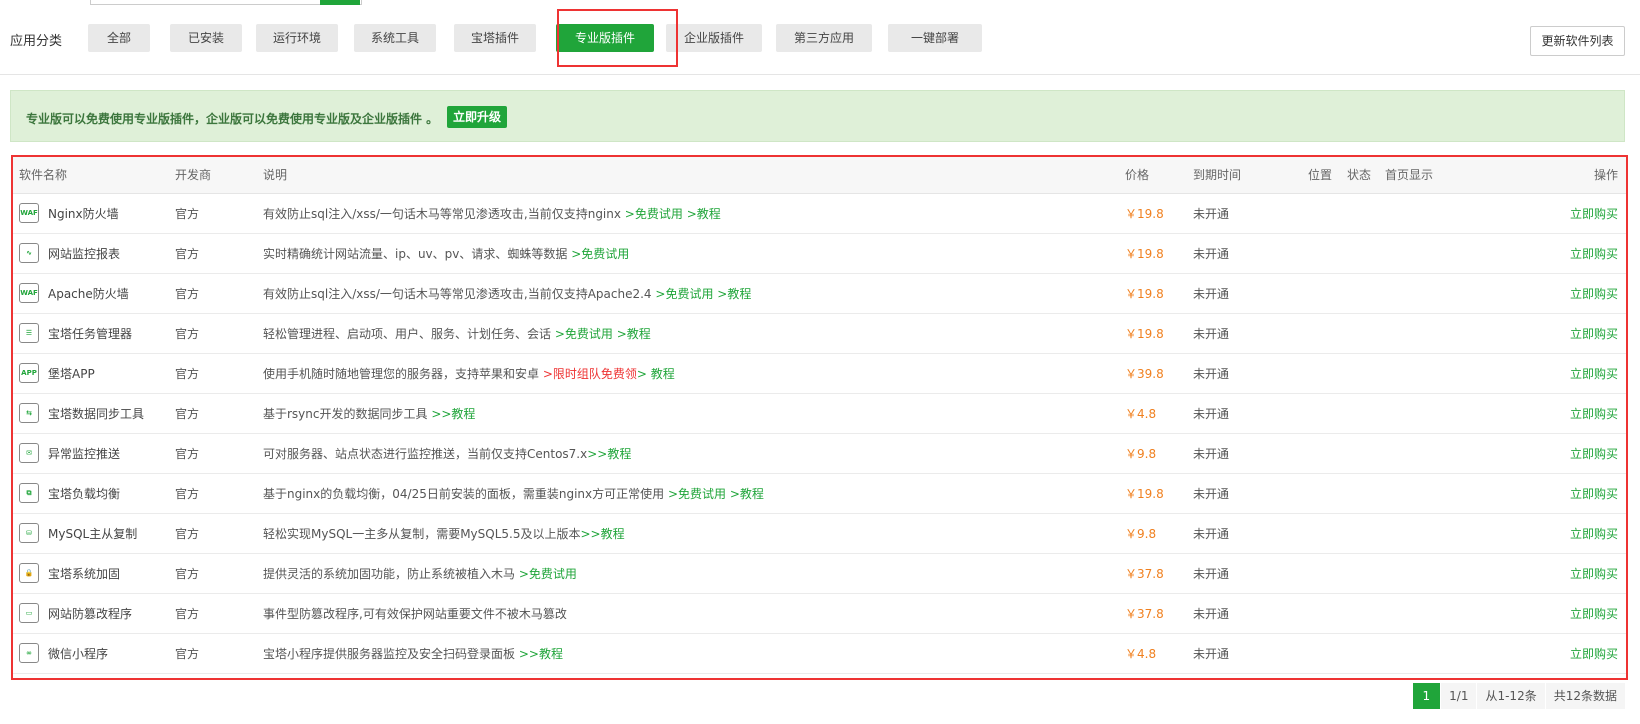 This screenshot has width=1640, height=724. I want to click on plugin-name: 异常监控推送, so click(84, 453).